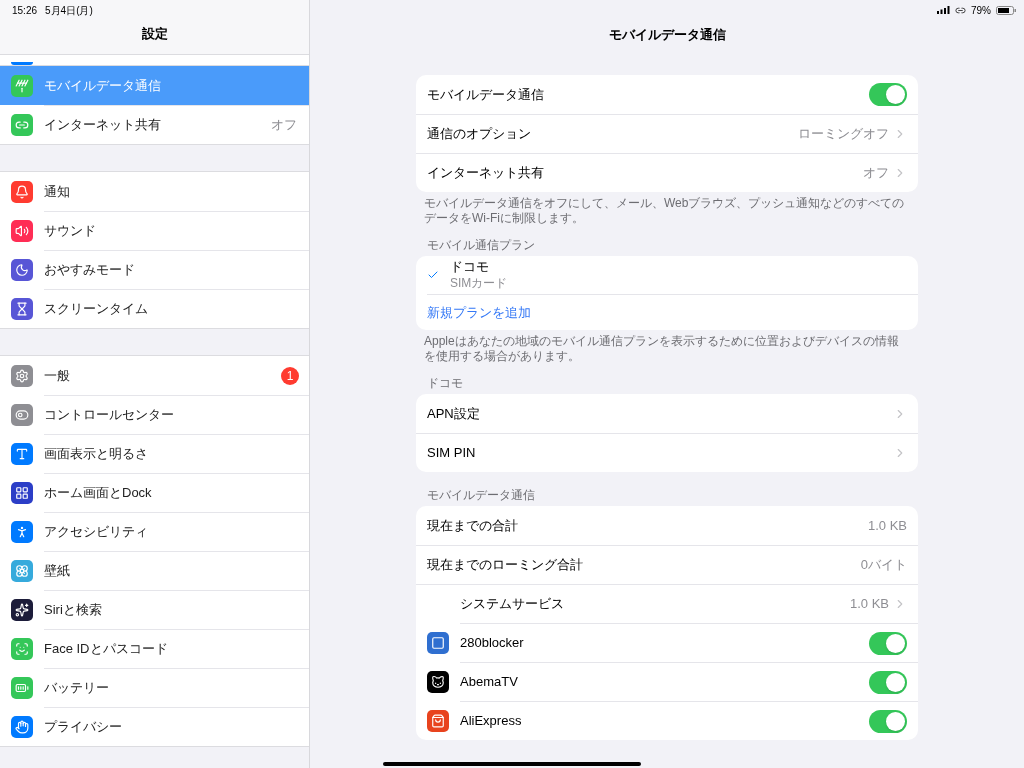 The height and width of the screenshot is (768, 1024). What do you see at coordinates (284, 125) in the screenshot?
I see `item-value: オフ` at bounding box center [284, 125].